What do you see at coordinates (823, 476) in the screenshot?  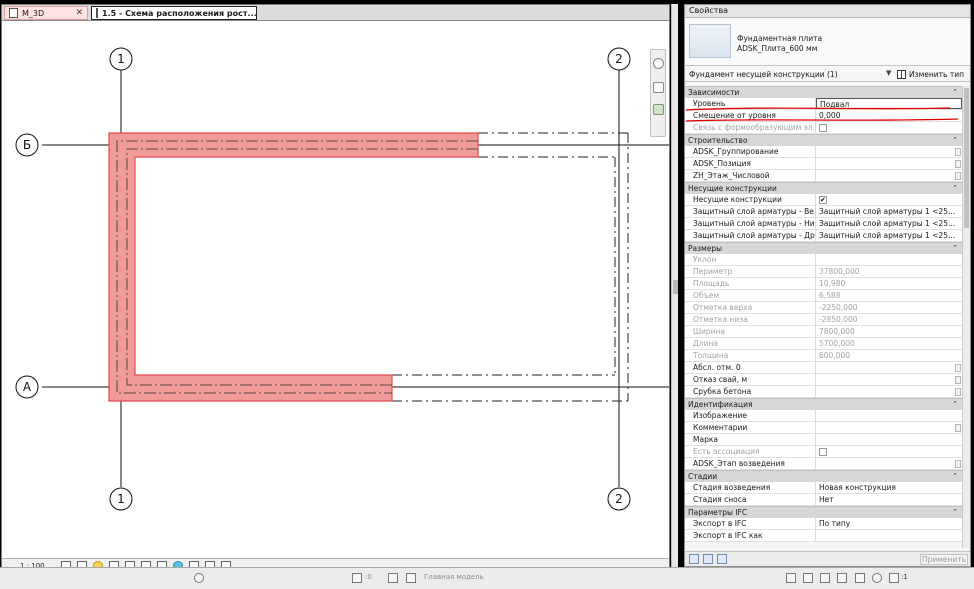 I see `group-phasing: Стадии ⌃` at bounding box center [823, 476].